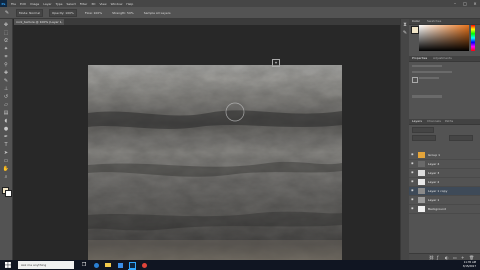  I want to click on clock-time: 11:35 AM, so click(470, 263).